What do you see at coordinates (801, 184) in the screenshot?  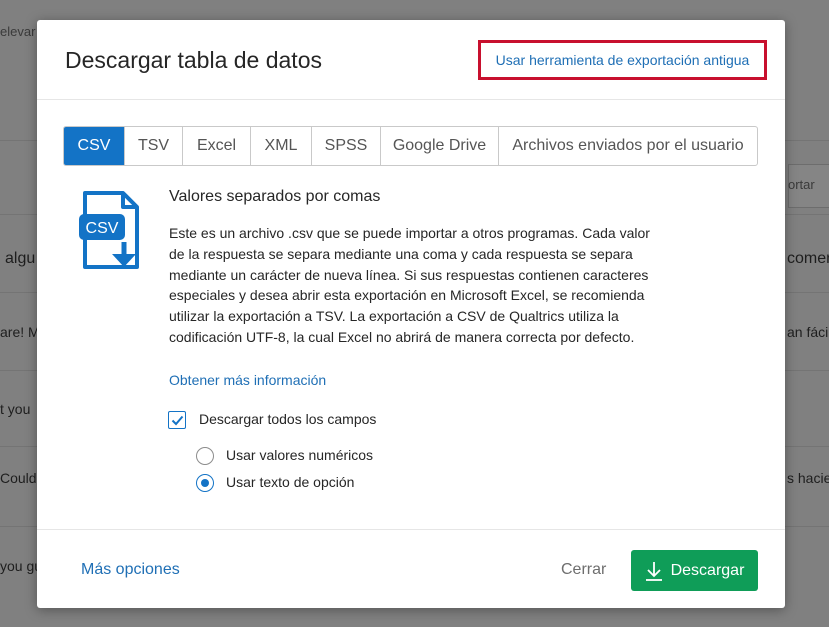 I see `bg-text-fragment: ortar` at bounding box center [801, 184].